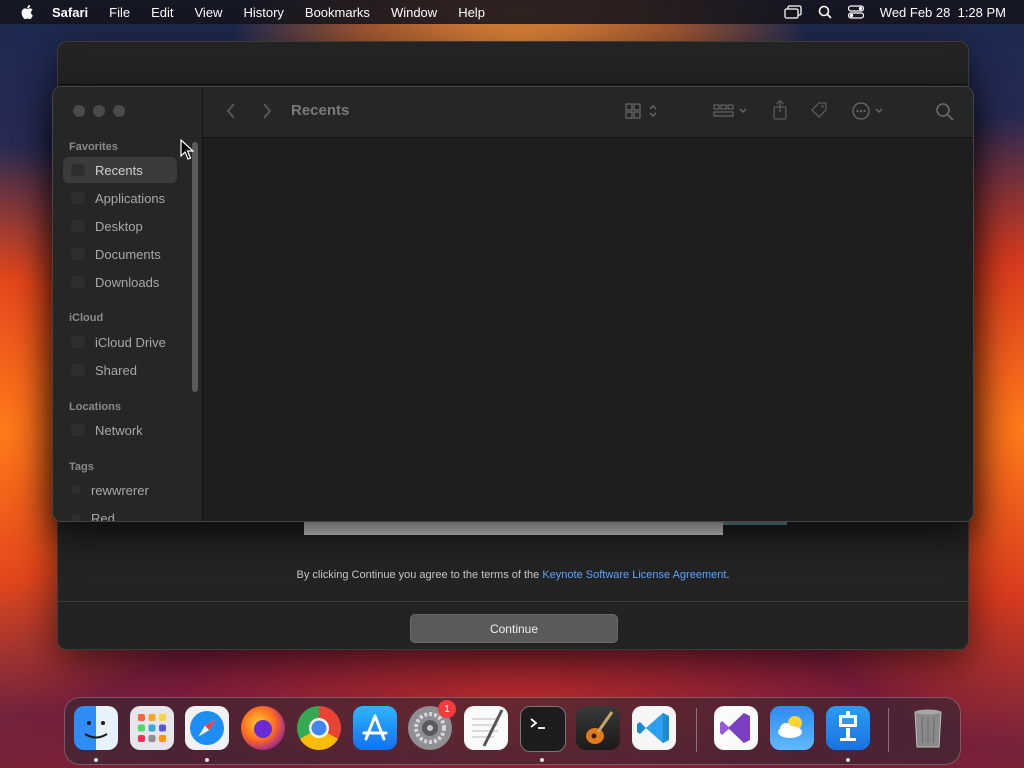 Image resolution: width=1024 pixels, height=768 pixels. I want to click on finder-toolbar: Recents, so click(588, 112).